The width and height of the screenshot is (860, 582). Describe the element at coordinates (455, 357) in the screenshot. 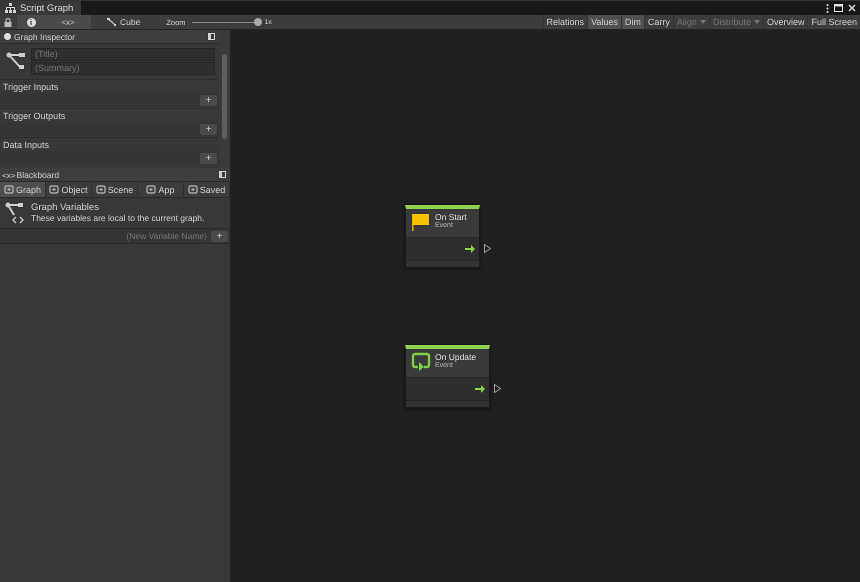

I see `node-title: On Update` at that location.